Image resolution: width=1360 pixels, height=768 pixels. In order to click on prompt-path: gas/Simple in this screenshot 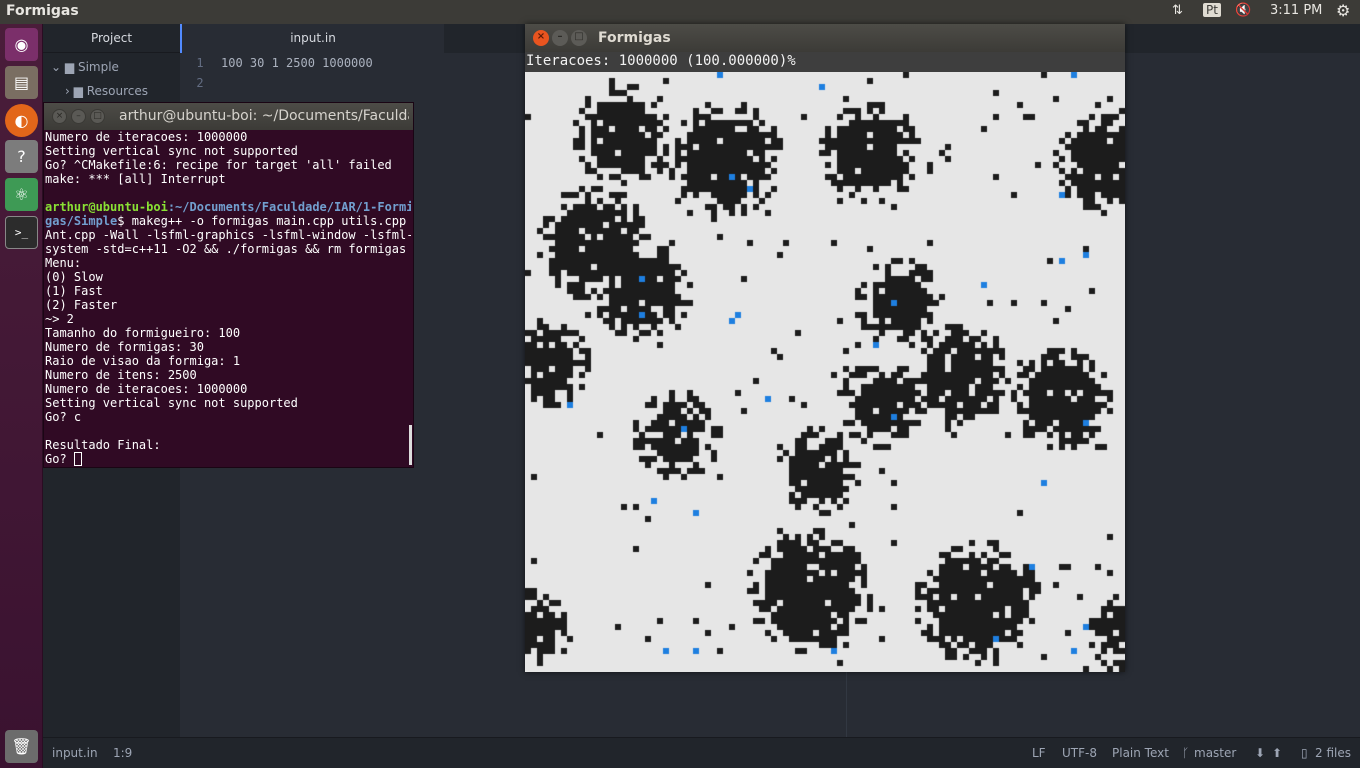, I will do `click(81, 221)`.